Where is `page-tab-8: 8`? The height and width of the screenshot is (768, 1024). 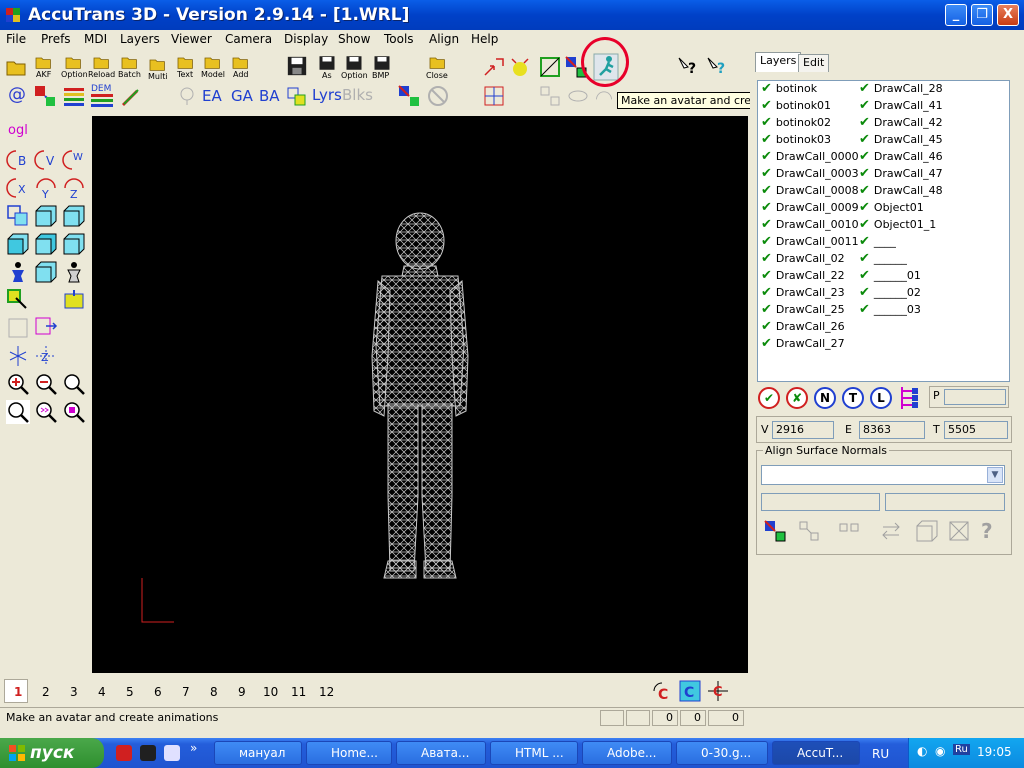
page-tab-8: 8 is located at coordinates (214, 692).